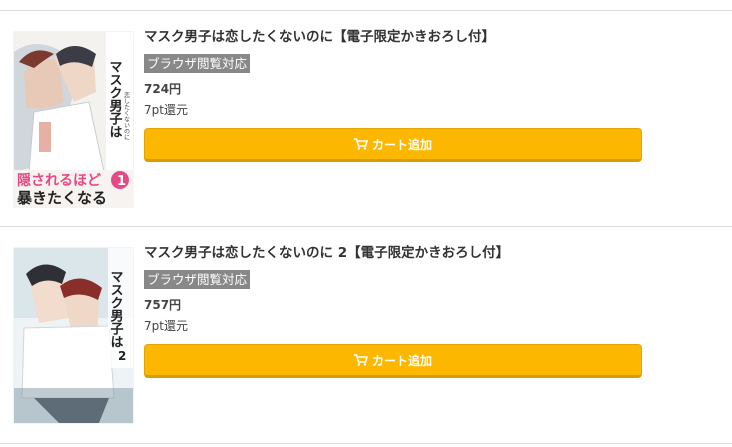 The height and width of the screenshot is (447, 732). I want to click on divider, so click(366, 443).